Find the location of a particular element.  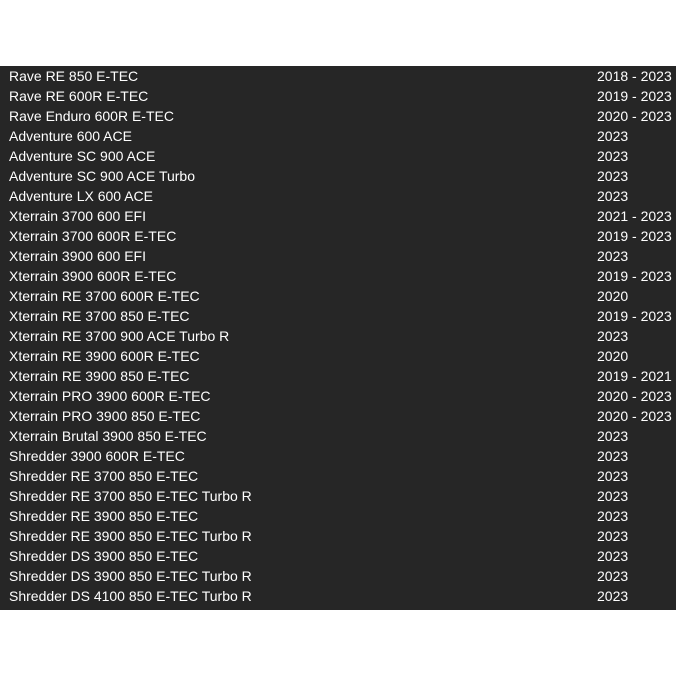

table-row: Adventure SC 900 ACE Turbo 2023 is located at coordinates (338, 176).